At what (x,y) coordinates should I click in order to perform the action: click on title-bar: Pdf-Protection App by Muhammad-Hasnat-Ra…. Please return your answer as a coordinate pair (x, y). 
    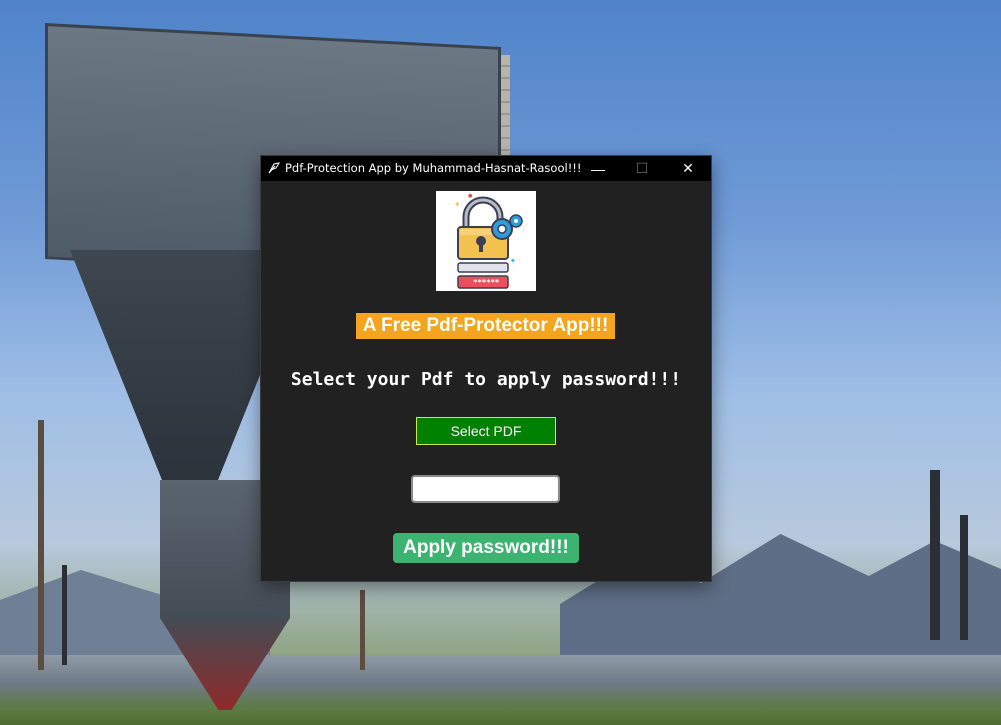
    Looking at the image, I should click on (486, 168).